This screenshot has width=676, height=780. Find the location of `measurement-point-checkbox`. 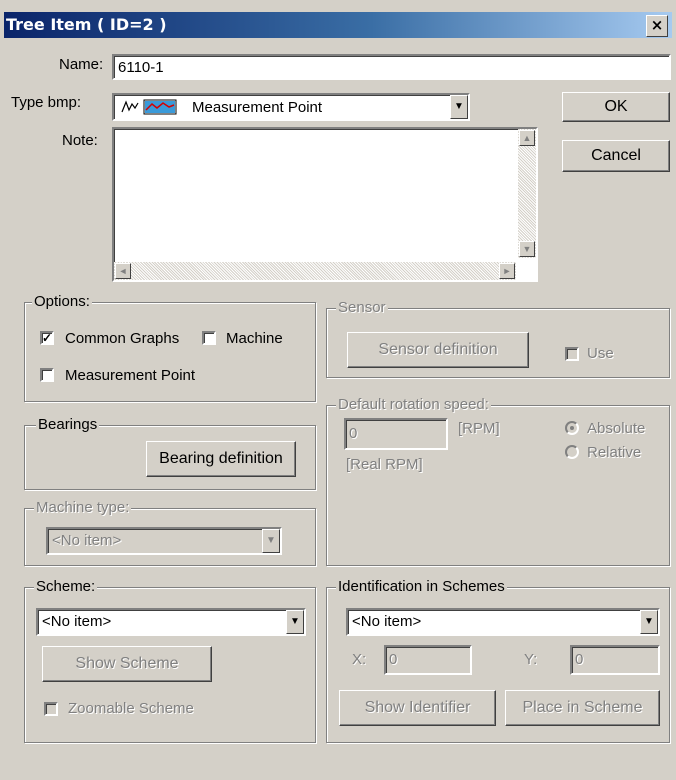

measurement-point-checkbox is located at coordinates (47, 375).